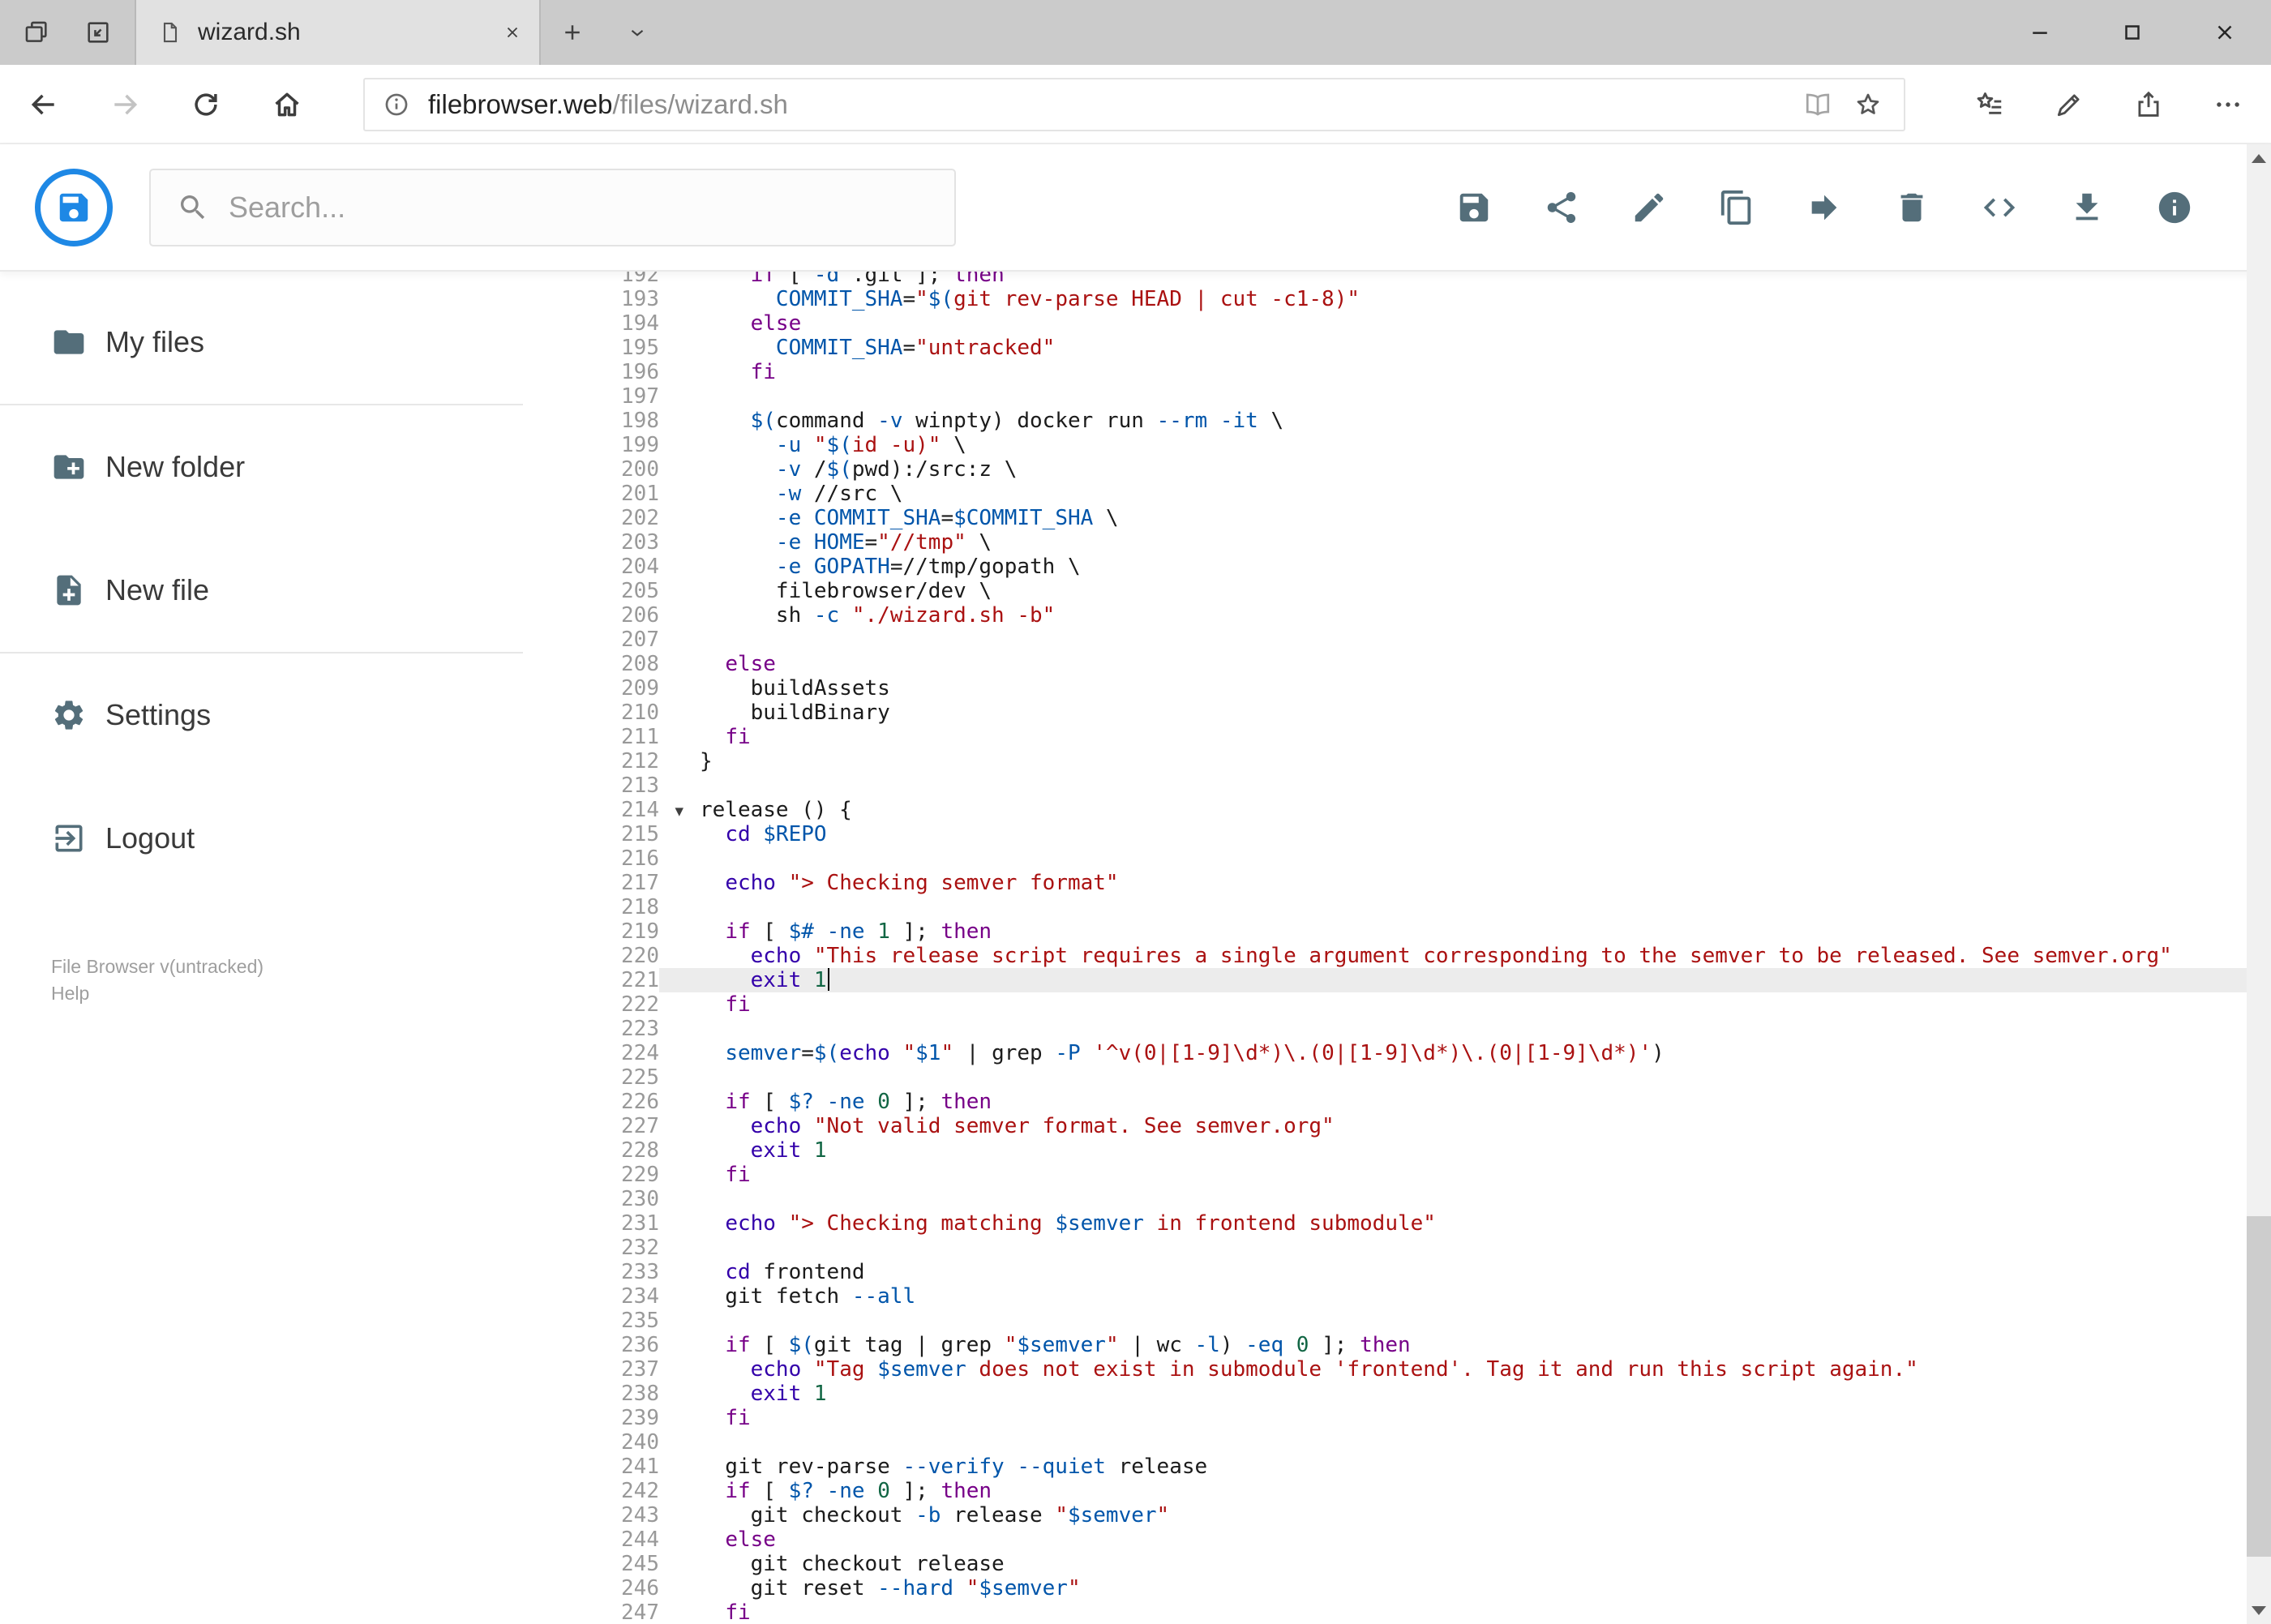 The width and height of the screenshot is (2271, 1624). Describe the element at coordinates (2000, 208) in the screenshot. I see `code-button` at that location.